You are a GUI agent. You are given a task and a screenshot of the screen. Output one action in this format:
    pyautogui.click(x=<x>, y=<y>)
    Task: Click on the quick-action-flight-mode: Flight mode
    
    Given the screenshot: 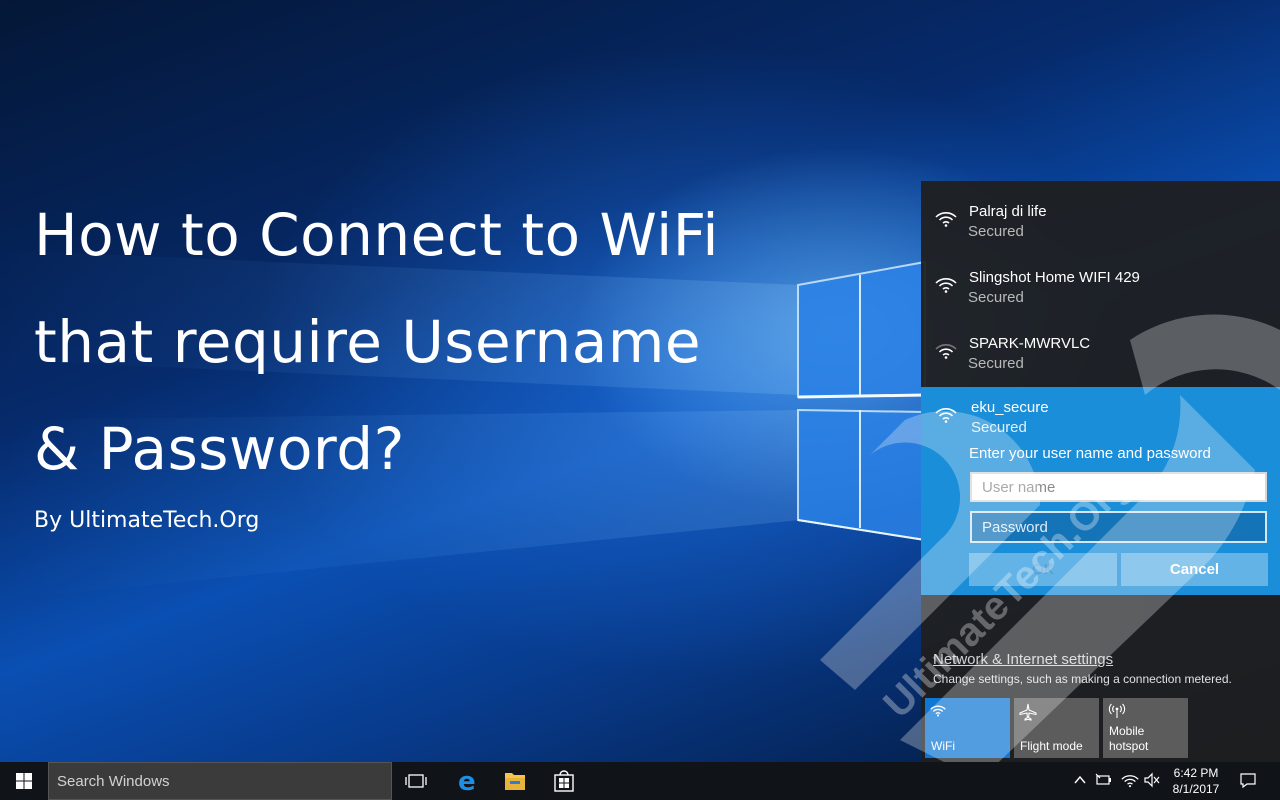 What is the action you would take?
    pyautogui.click(x=1056, y=728)
    